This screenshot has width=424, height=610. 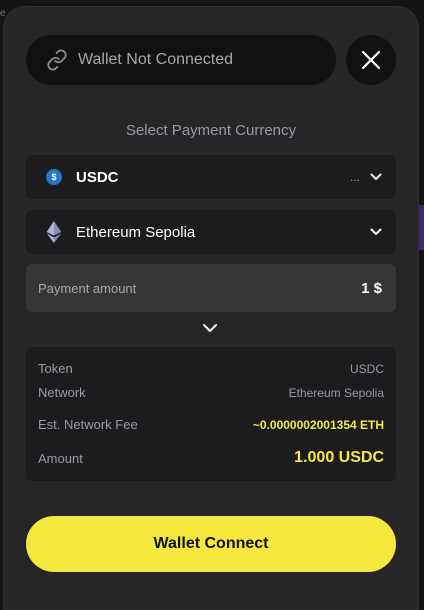 I want to click on network-select: Ethereum Sepolia, so click(x=211, y=232).